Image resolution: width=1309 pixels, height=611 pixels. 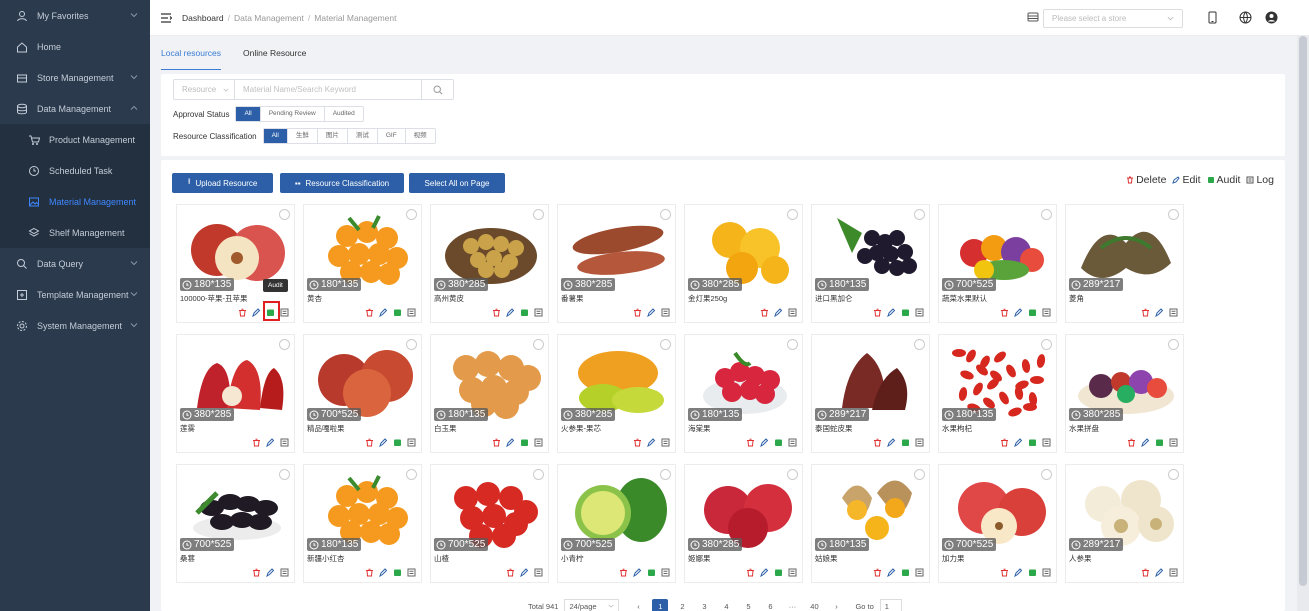 I want to click on material-card: 289*217 人参果, so click(x=1124, y=523).